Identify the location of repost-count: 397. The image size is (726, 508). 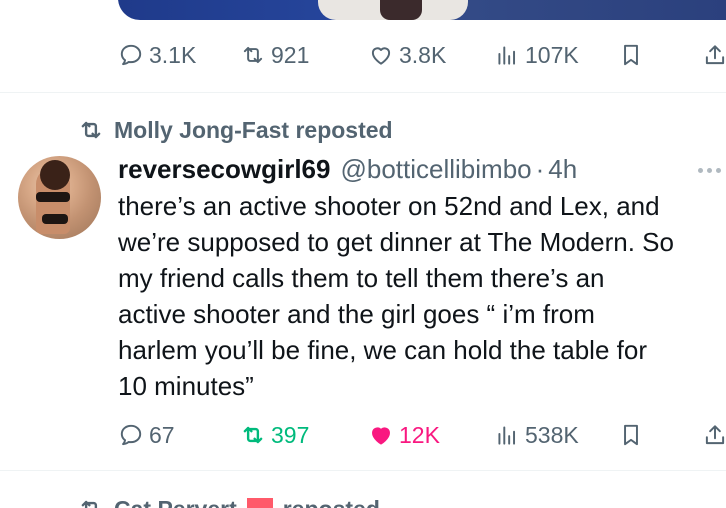
(290, 434).